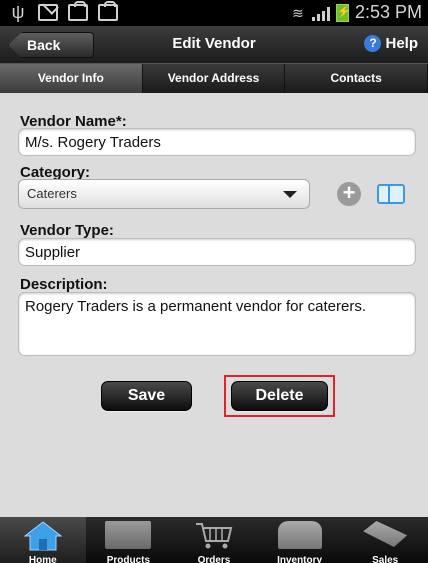  Describe the element at coordinates (385, 559) in the screenshot. I see `nav-sales-label: Sales` at that location.